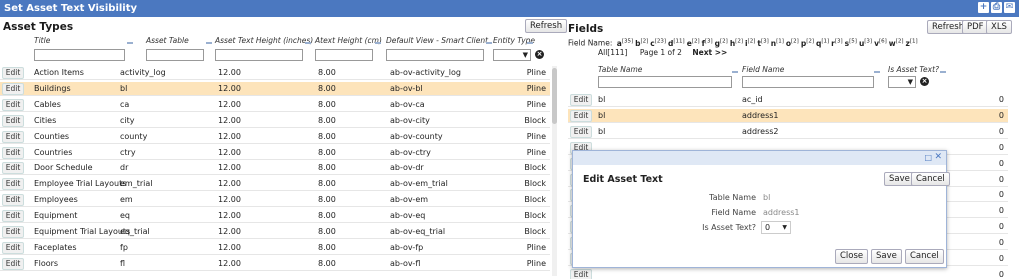 The image size is (1019, 279). What do you see at coordinates (42, 40) in the screenshot?
I see `column-header: Title` at bounding box center [42, 40].